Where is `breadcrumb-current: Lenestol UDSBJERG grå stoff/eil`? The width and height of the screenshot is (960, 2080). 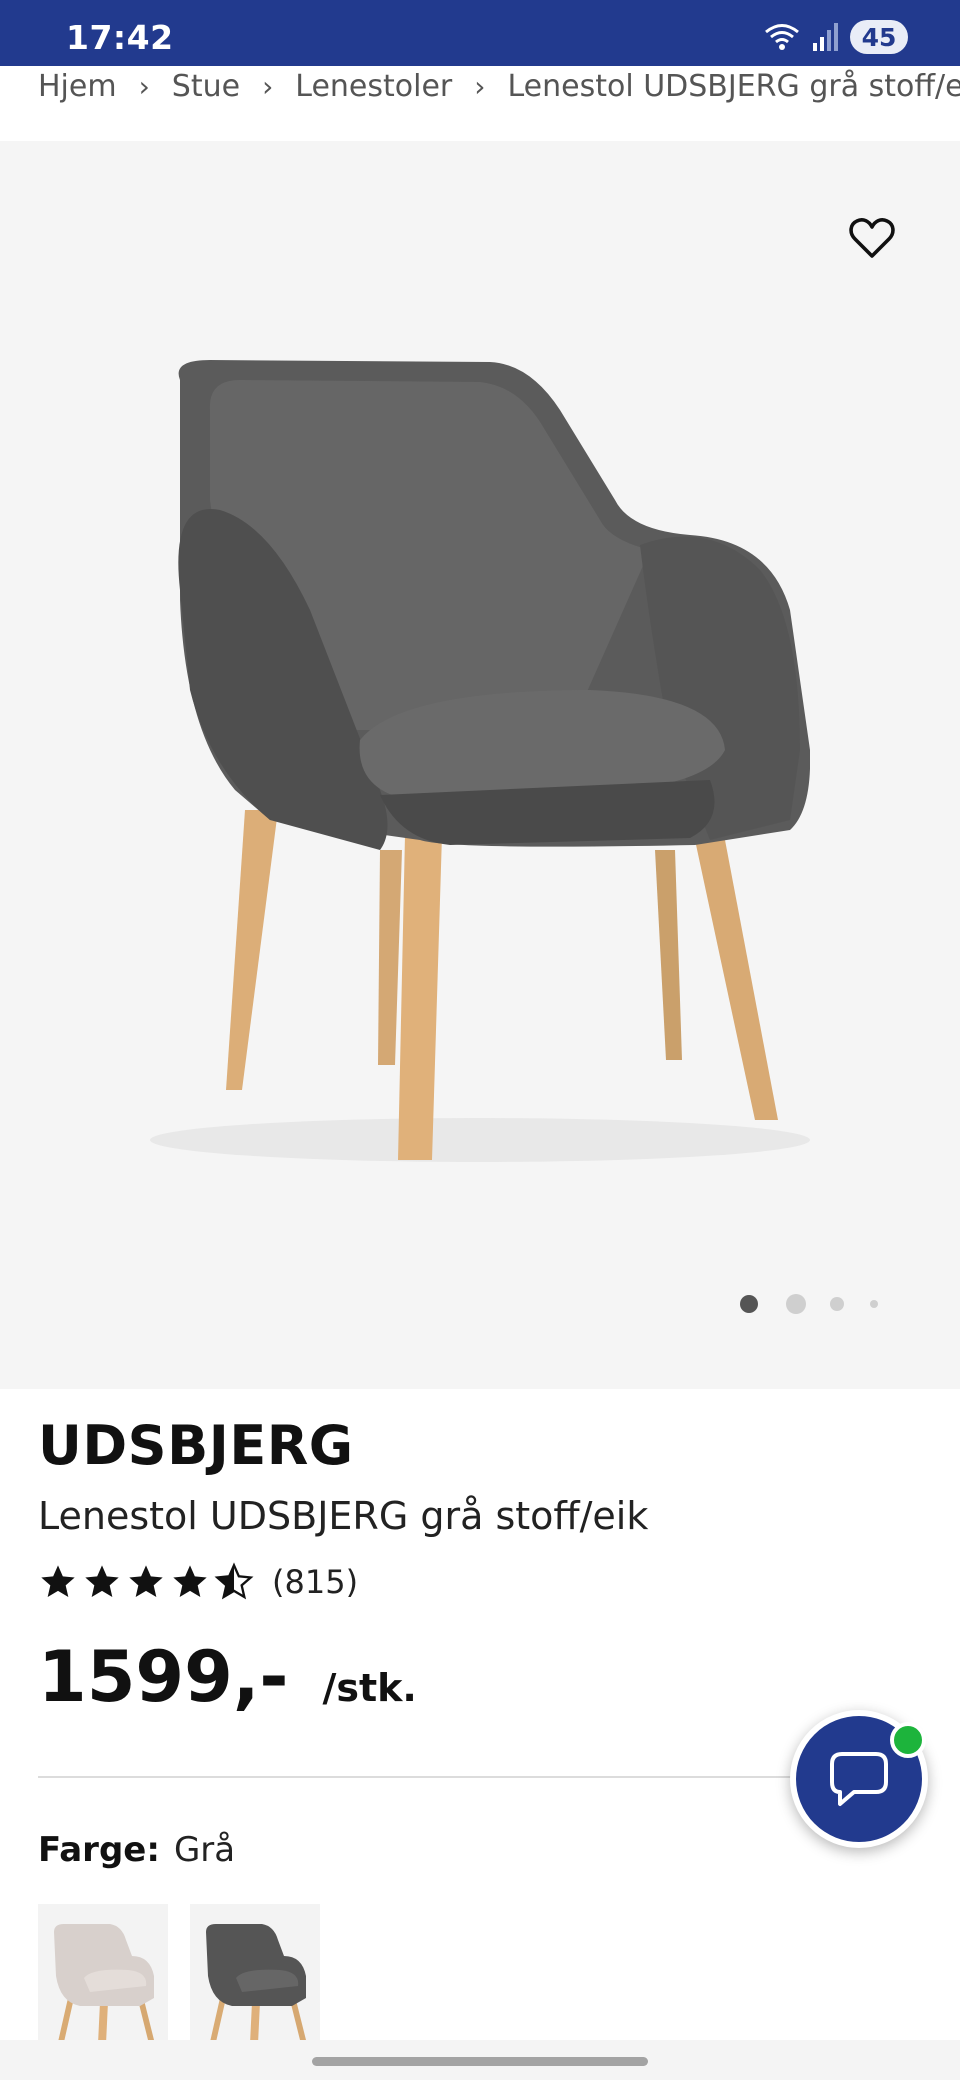
breadcrumb-current: Lenestol UDSBJERG grå stoff/eil is located at coordinates (733, 86).